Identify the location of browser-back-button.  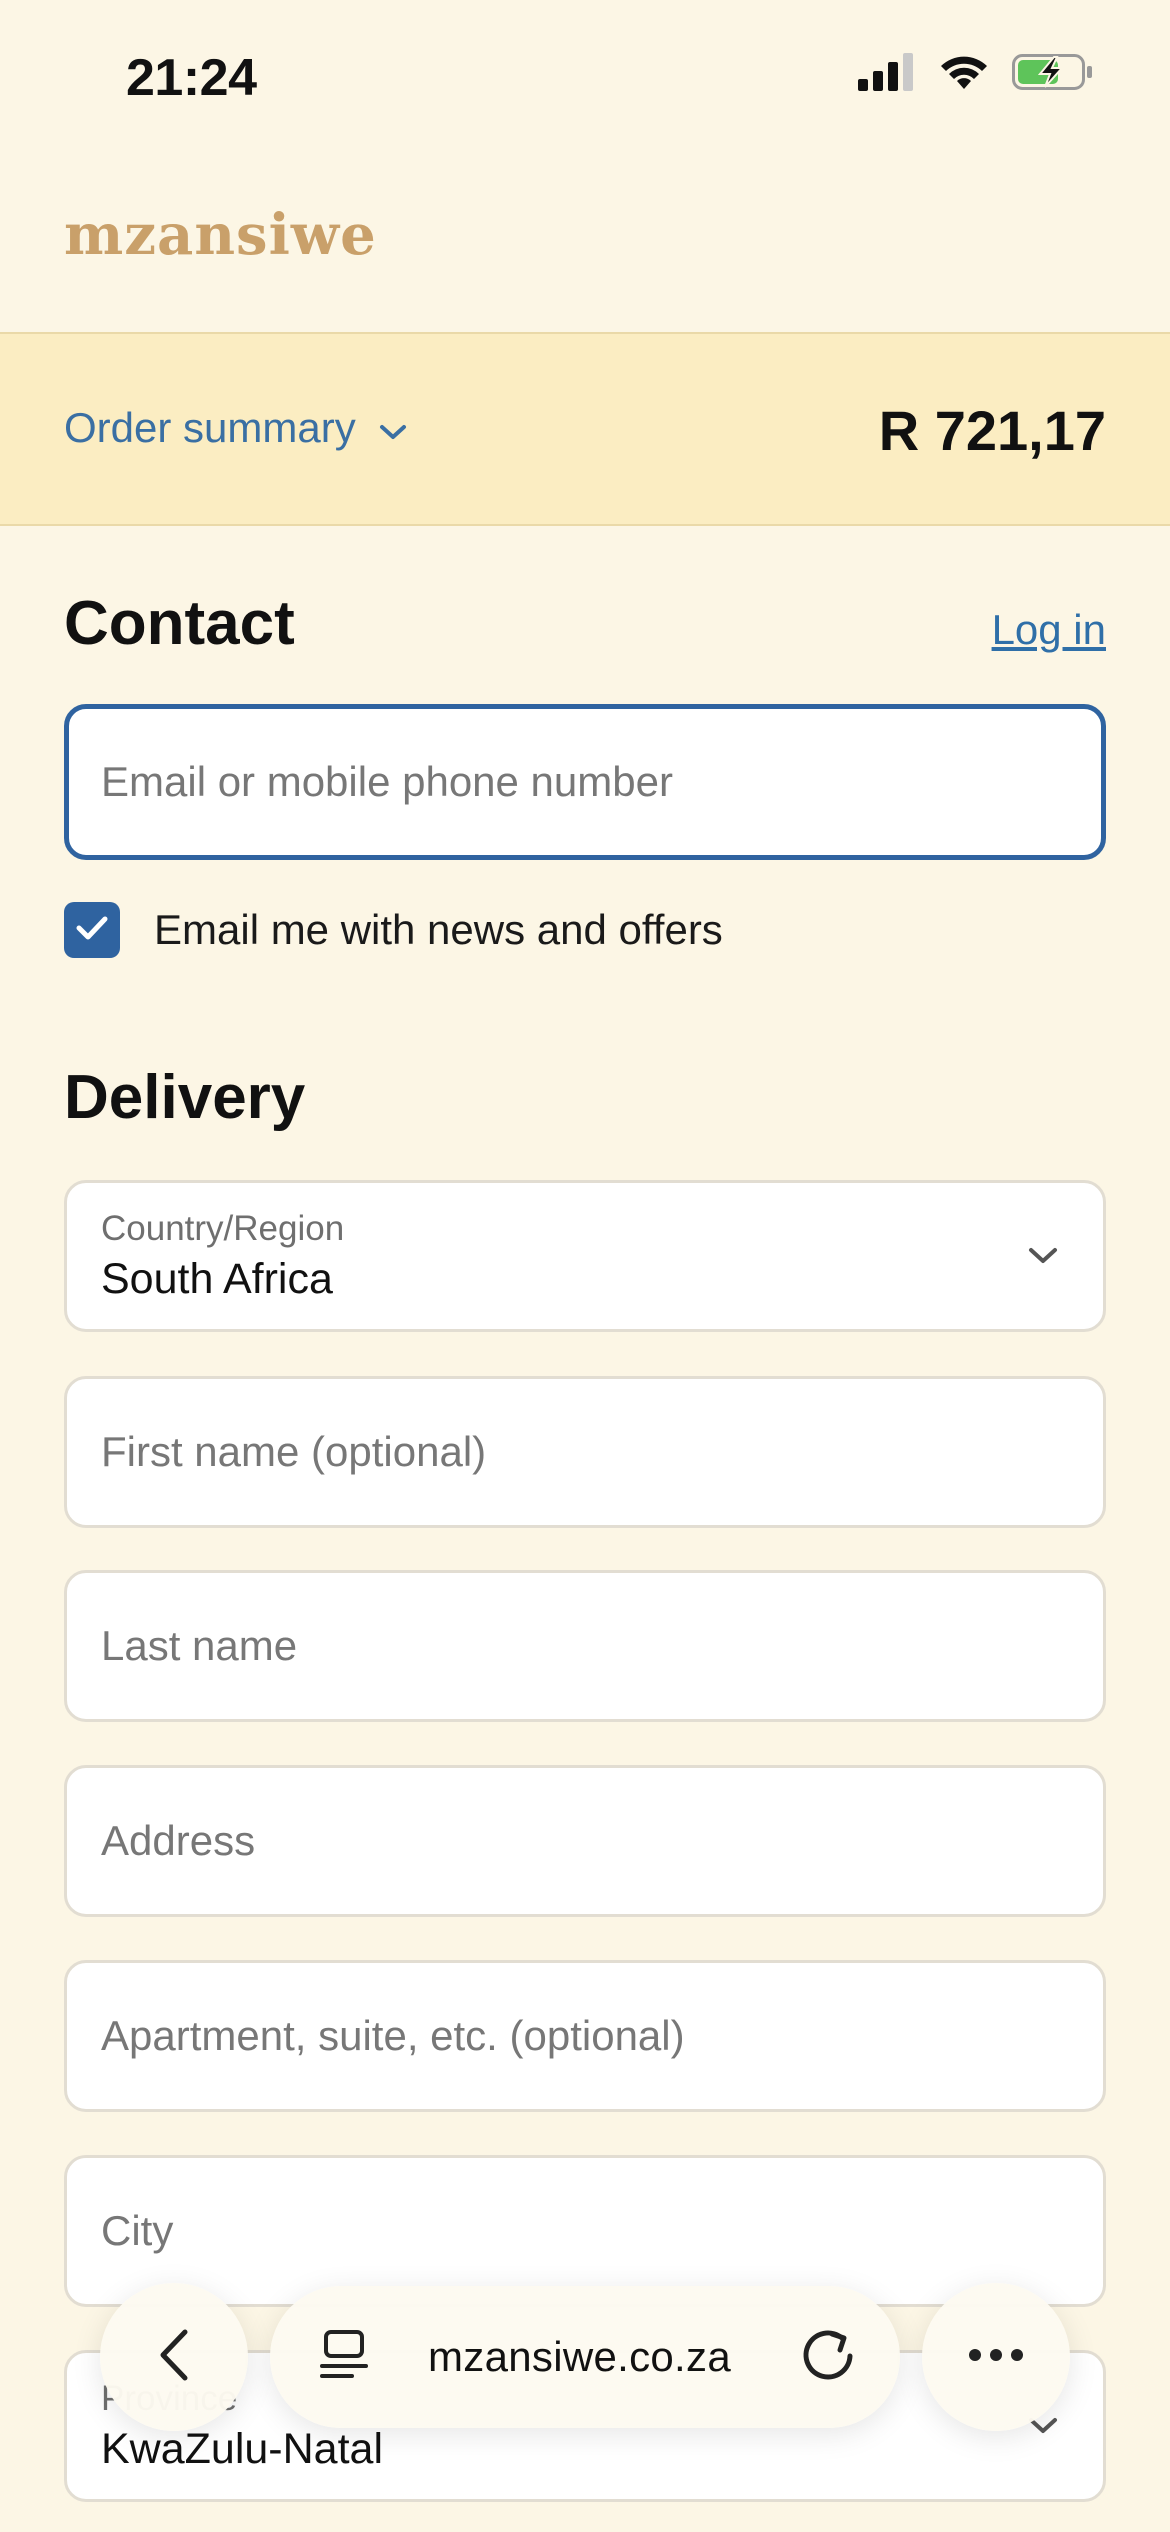
(174, 2357).